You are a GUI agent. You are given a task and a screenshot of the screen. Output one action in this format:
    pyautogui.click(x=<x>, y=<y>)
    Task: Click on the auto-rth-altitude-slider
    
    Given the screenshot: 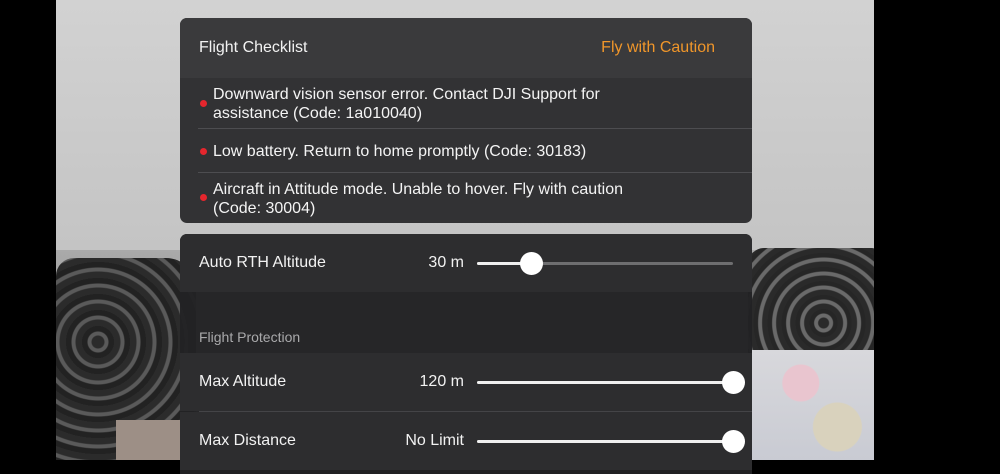 What is the action you would take?
    pyautogui.click(x=605, y=263)
    